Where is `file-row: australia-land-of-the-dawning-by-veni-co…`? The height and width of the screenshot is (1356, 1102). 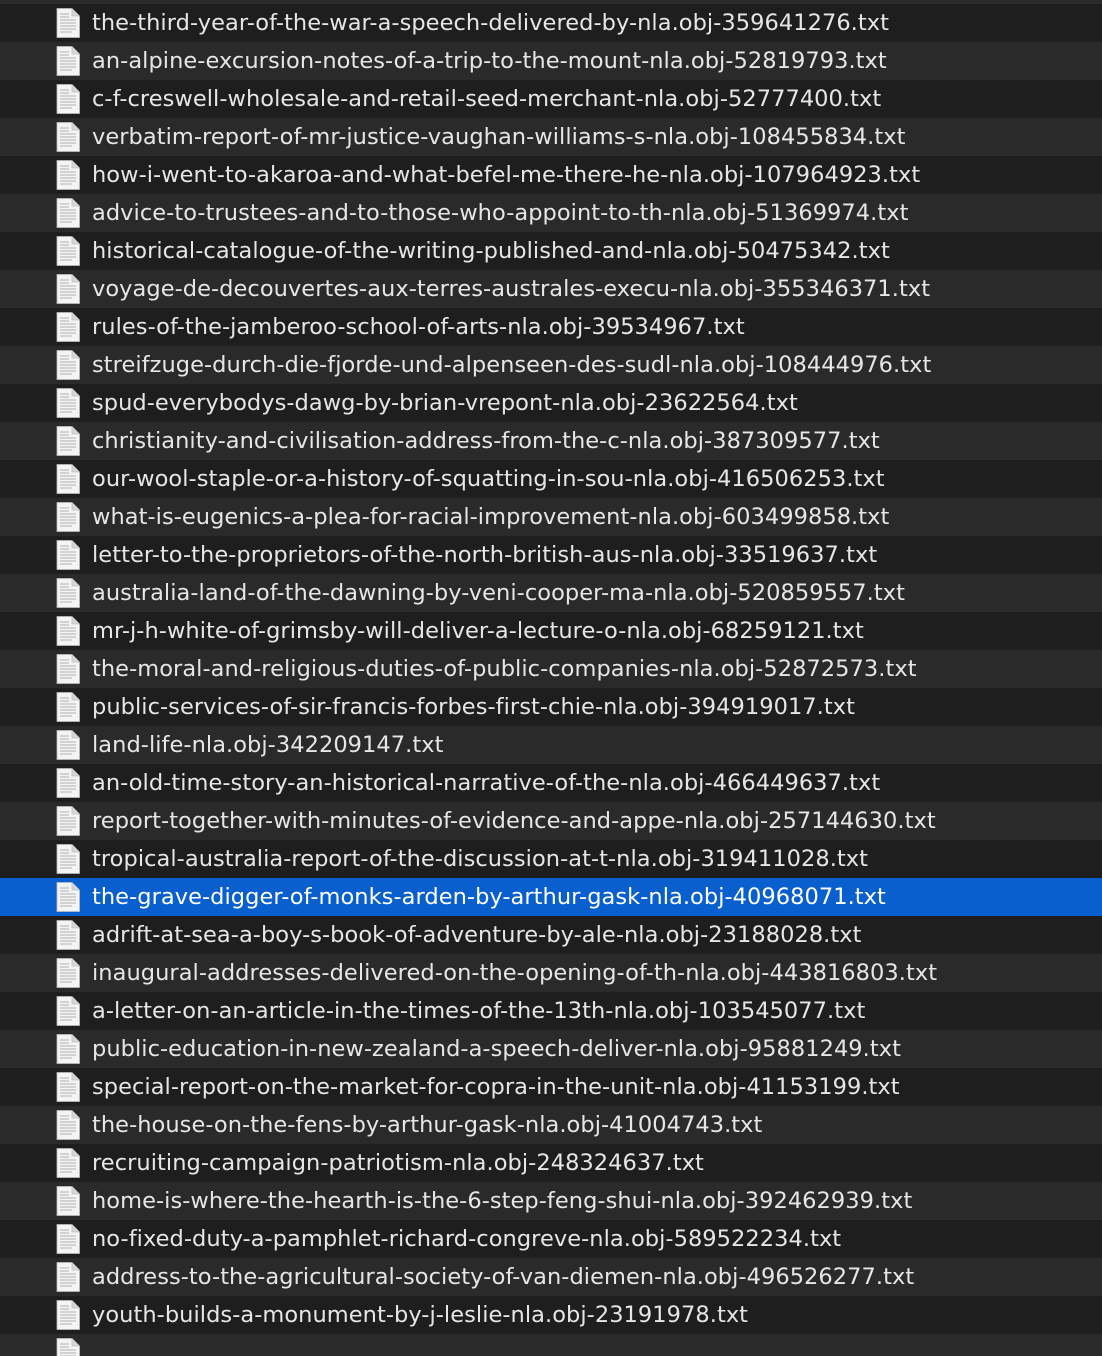 file-row: australia-land-of-the-dawning-by-veni-co… is located at coordinates (551, 593).